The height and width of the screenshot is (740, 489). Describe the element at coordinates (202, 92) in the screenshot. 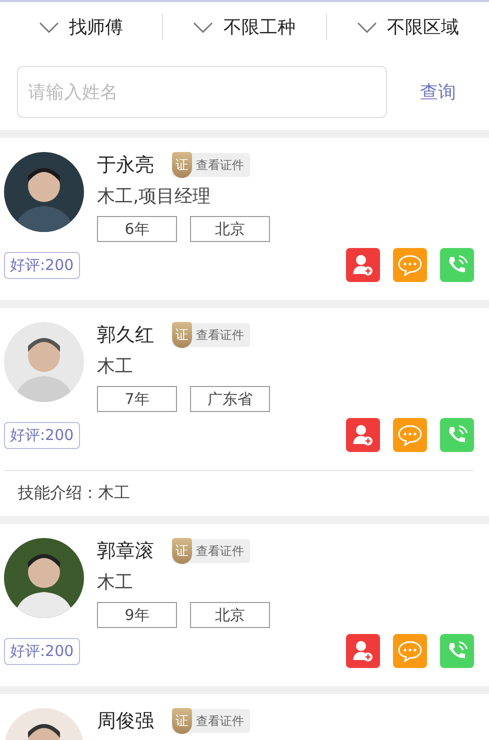

I see `name-search-field: 请输入姓名` at that location.